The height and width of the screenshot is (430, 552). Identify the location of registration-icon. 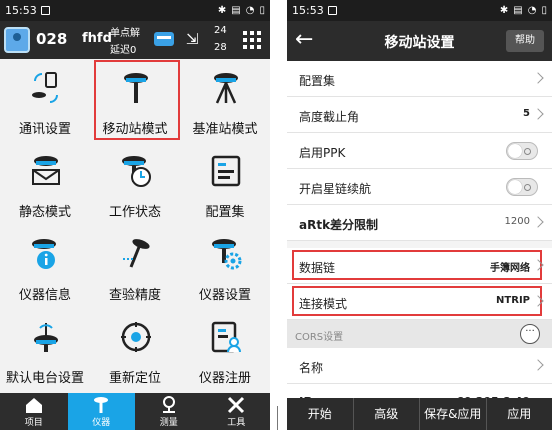
(226, 337).